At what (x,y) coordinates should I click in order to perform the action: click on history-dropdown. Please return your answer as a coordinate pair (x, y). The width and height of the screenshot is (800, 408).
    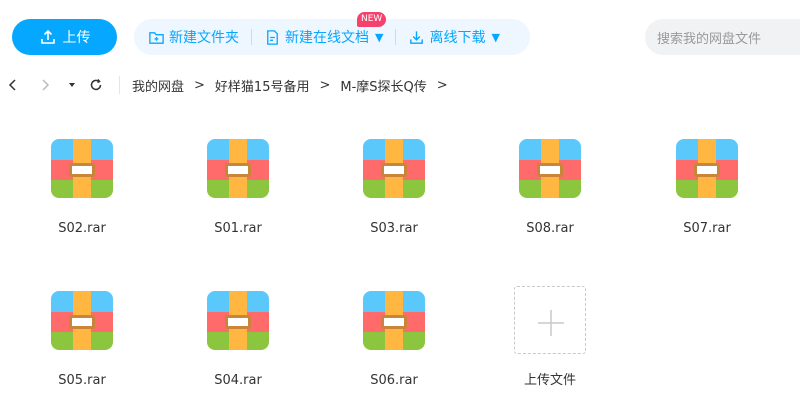
    Looking at the image, I should click on (72, 85).